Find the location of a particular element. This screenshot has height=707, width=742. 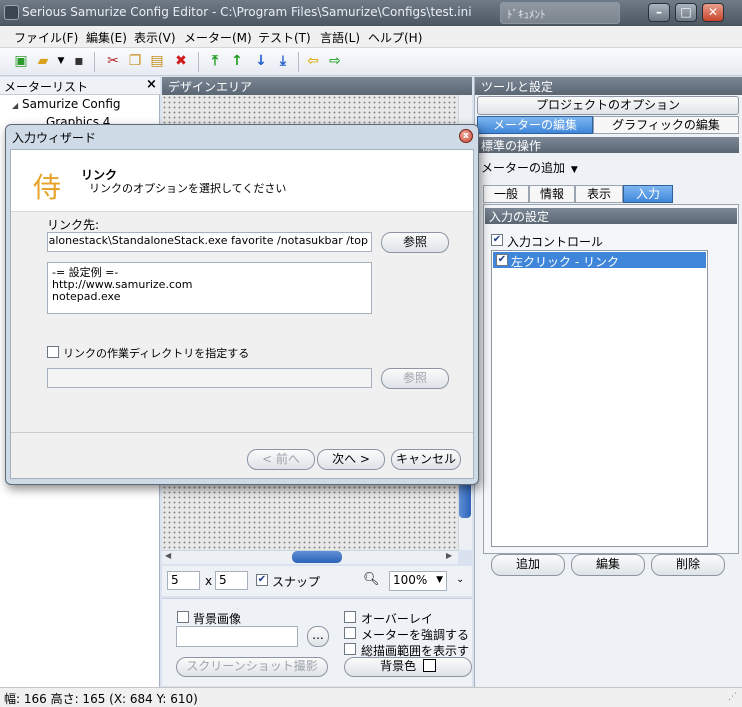

workdir-input is located at coordinates (209, 378).